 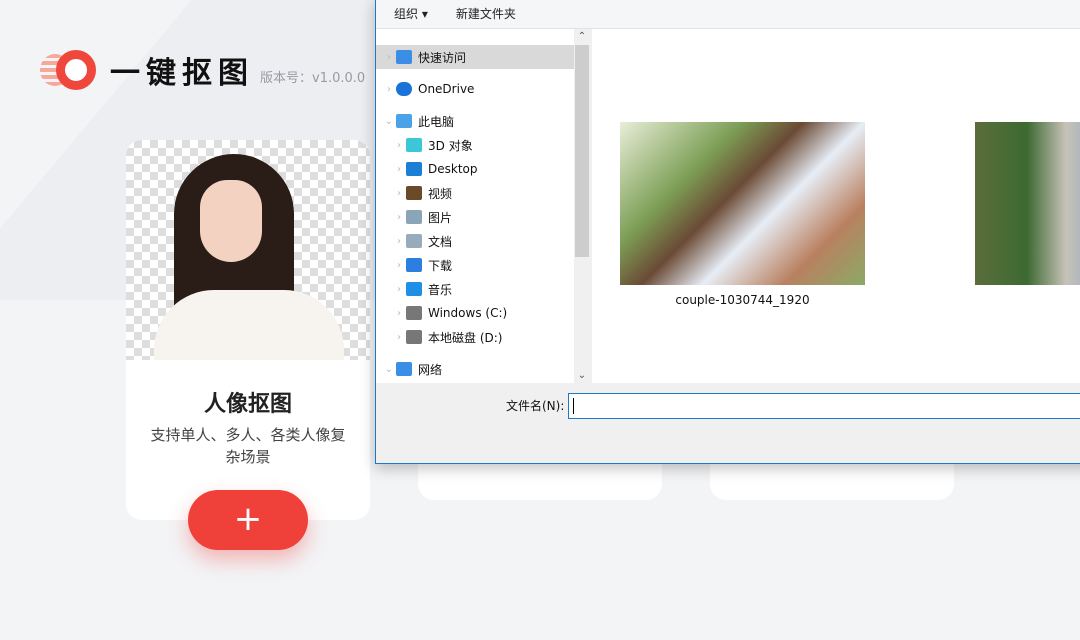 What do you see at coordinates (404, 89) in the screenshot?
I see `cloud-icon` at bounding box center [404, 89].